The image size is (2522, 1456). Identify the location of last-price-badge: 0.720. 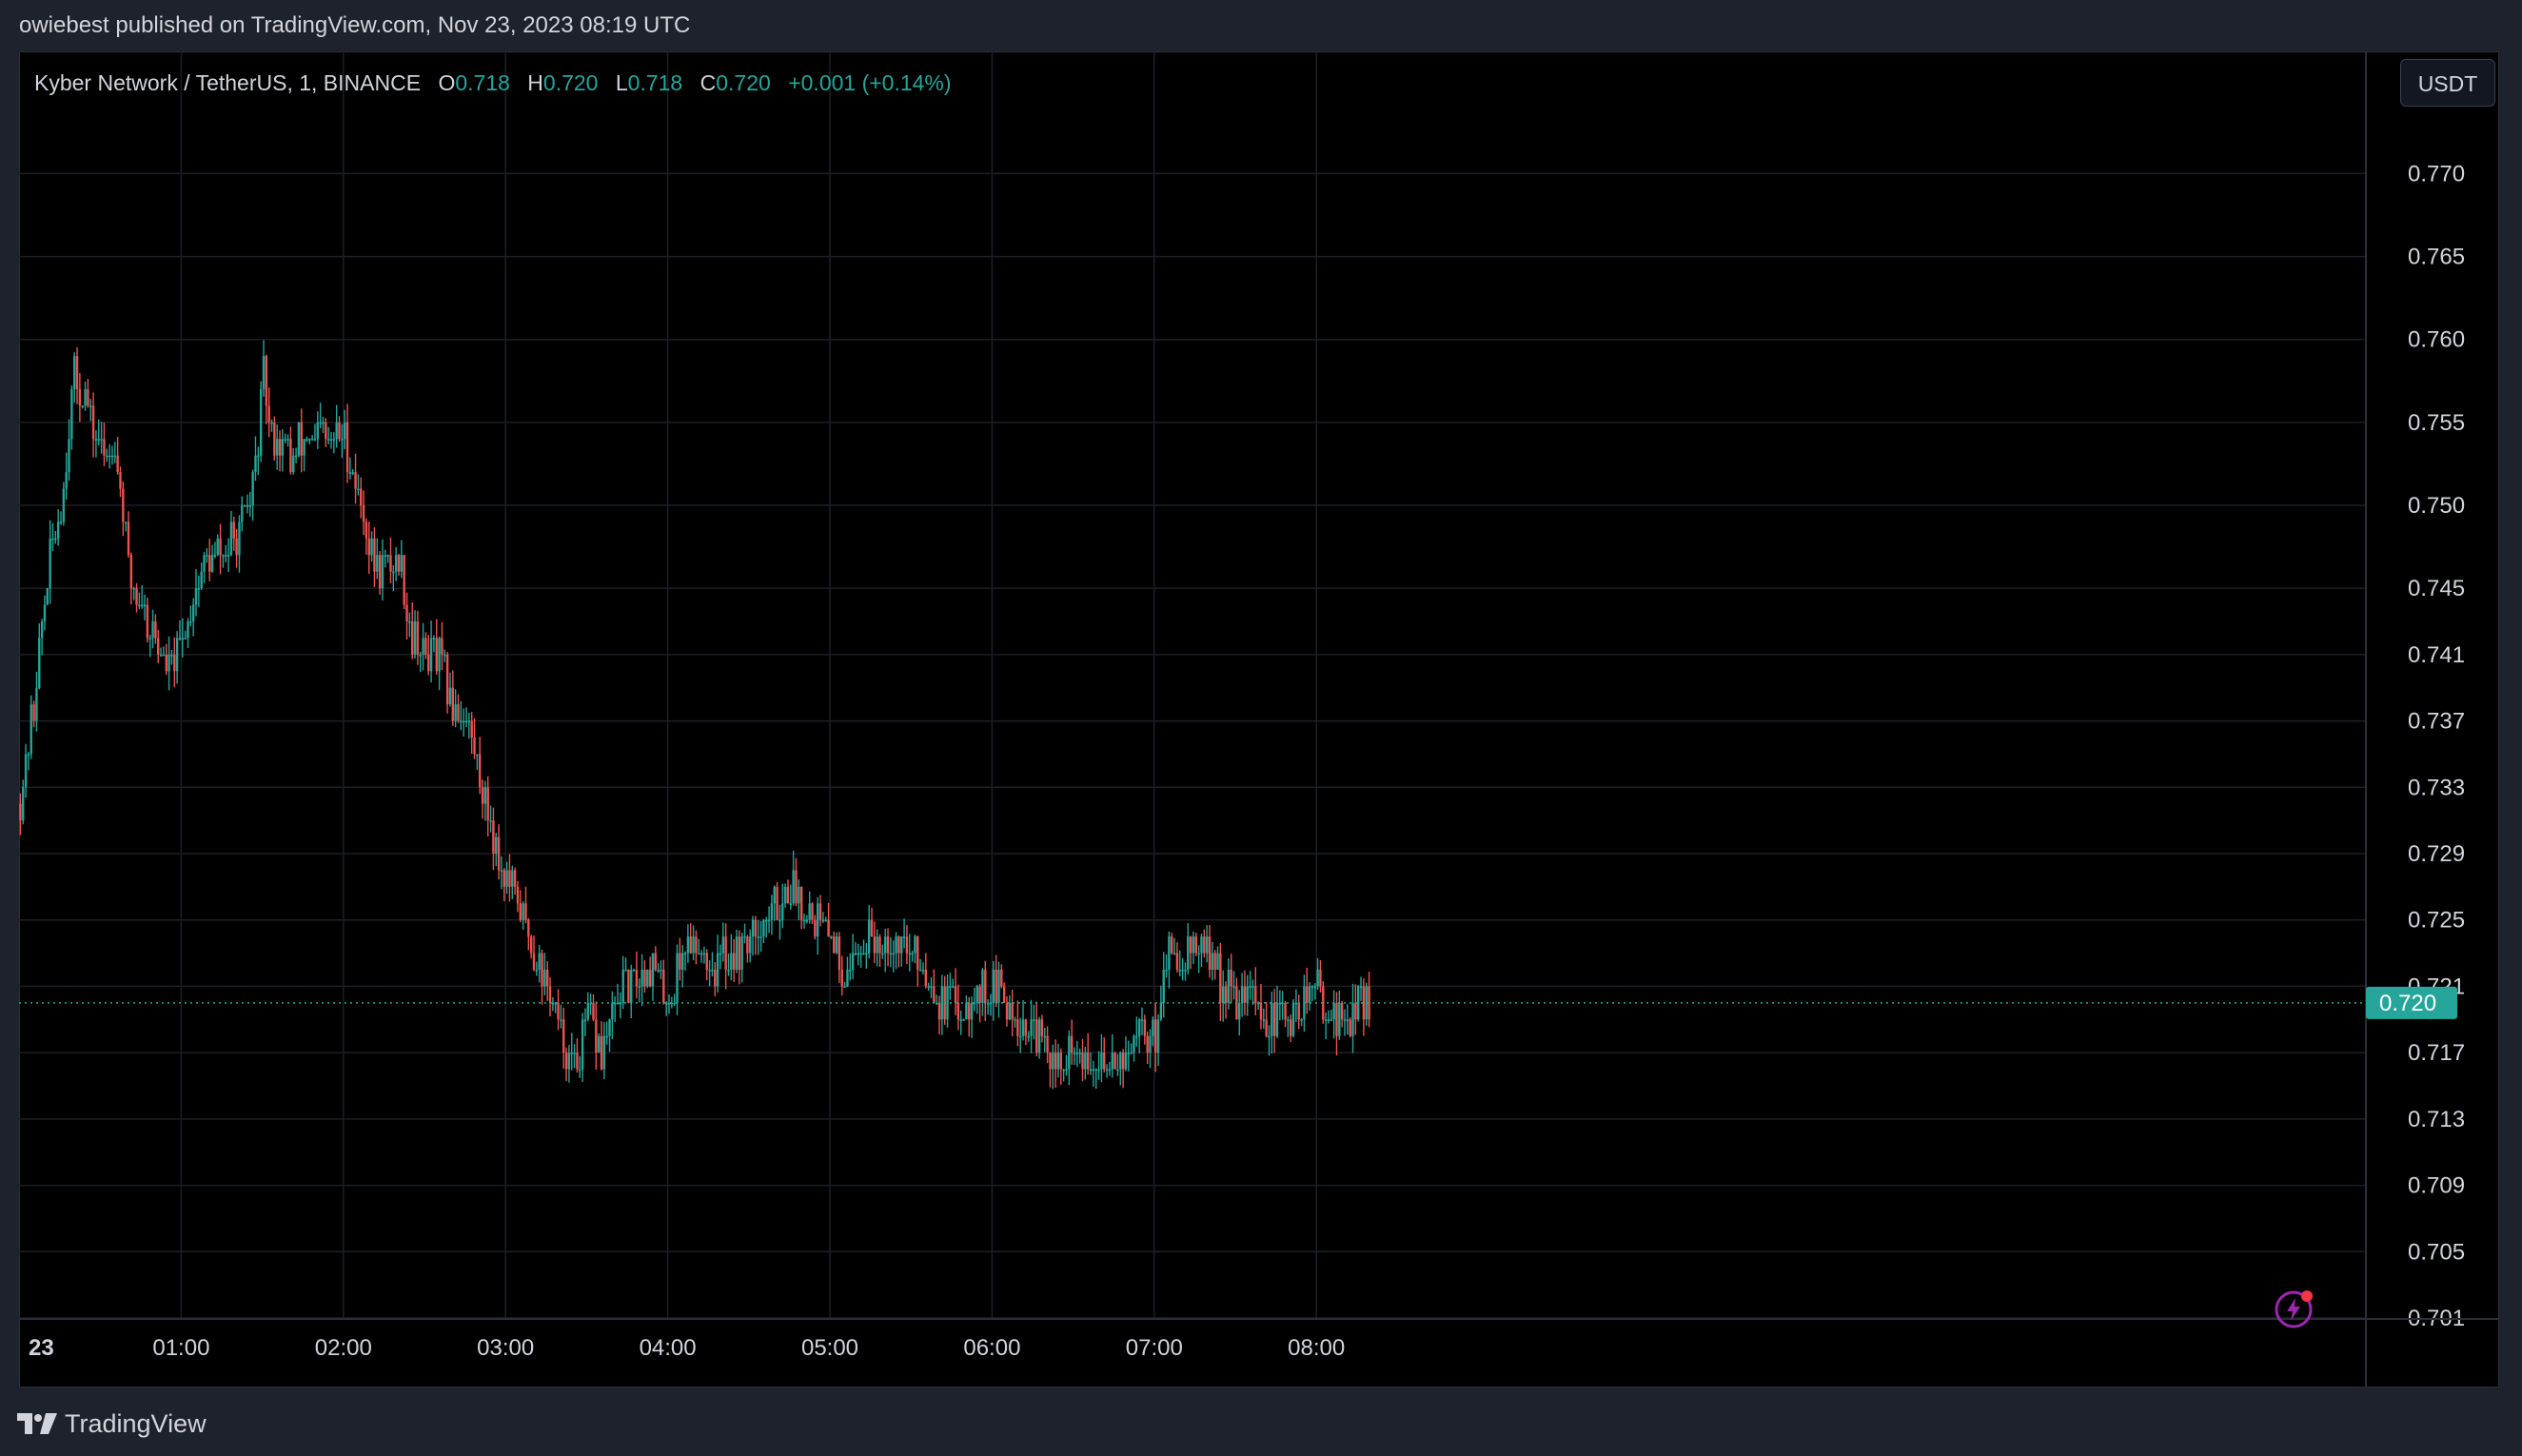
(2411, 1002).